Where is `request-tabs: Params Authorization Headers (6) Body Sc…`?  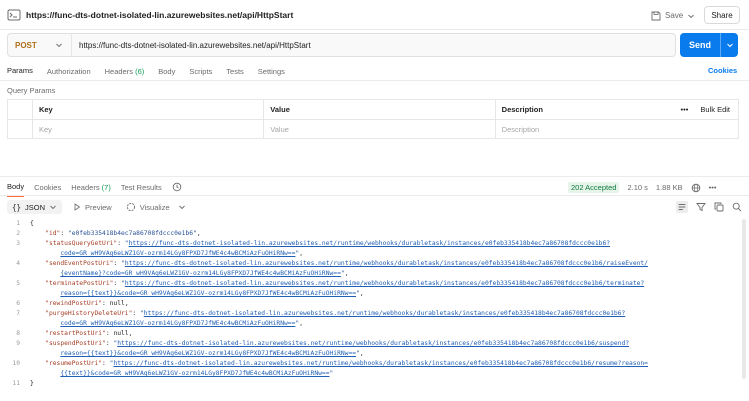 request-tabs: Params Authorization Headers (6) Body Sc… is located at coordinates (153, 73).